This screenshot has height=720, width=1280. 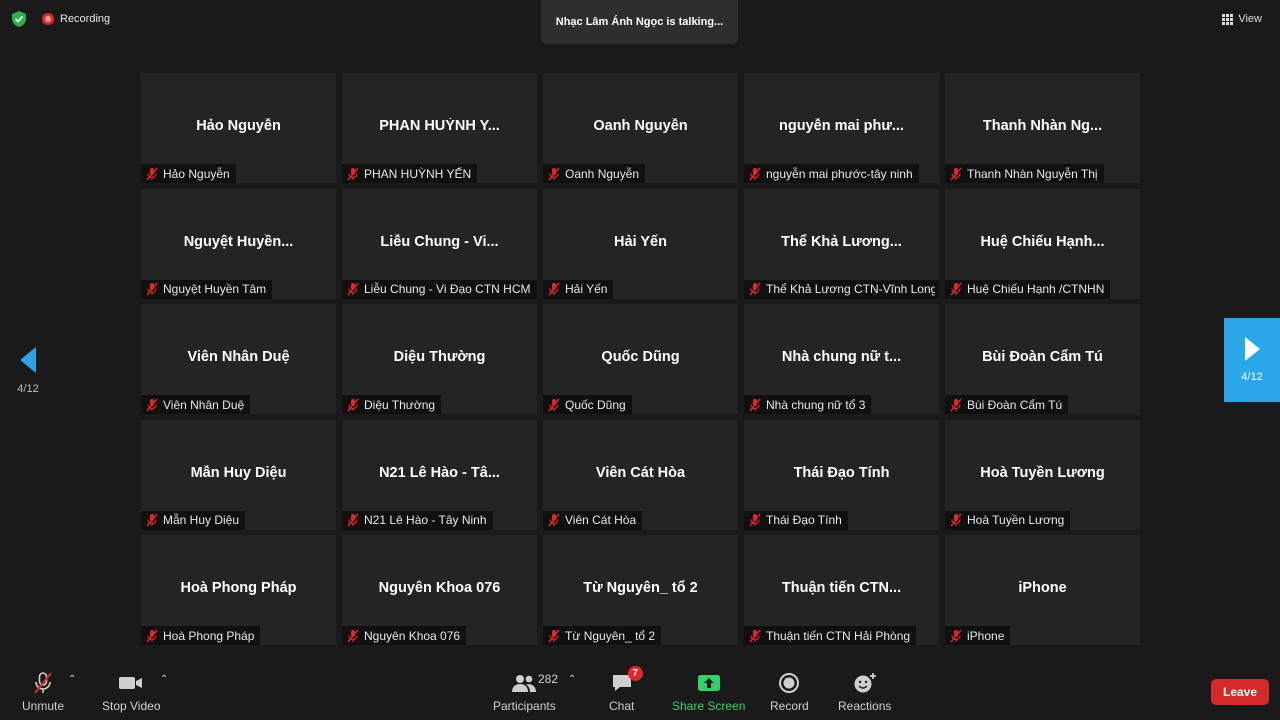 I want to click on participant-name-text: N21 Lê Hào - Tây Ninh, so click(x=425, y=520).